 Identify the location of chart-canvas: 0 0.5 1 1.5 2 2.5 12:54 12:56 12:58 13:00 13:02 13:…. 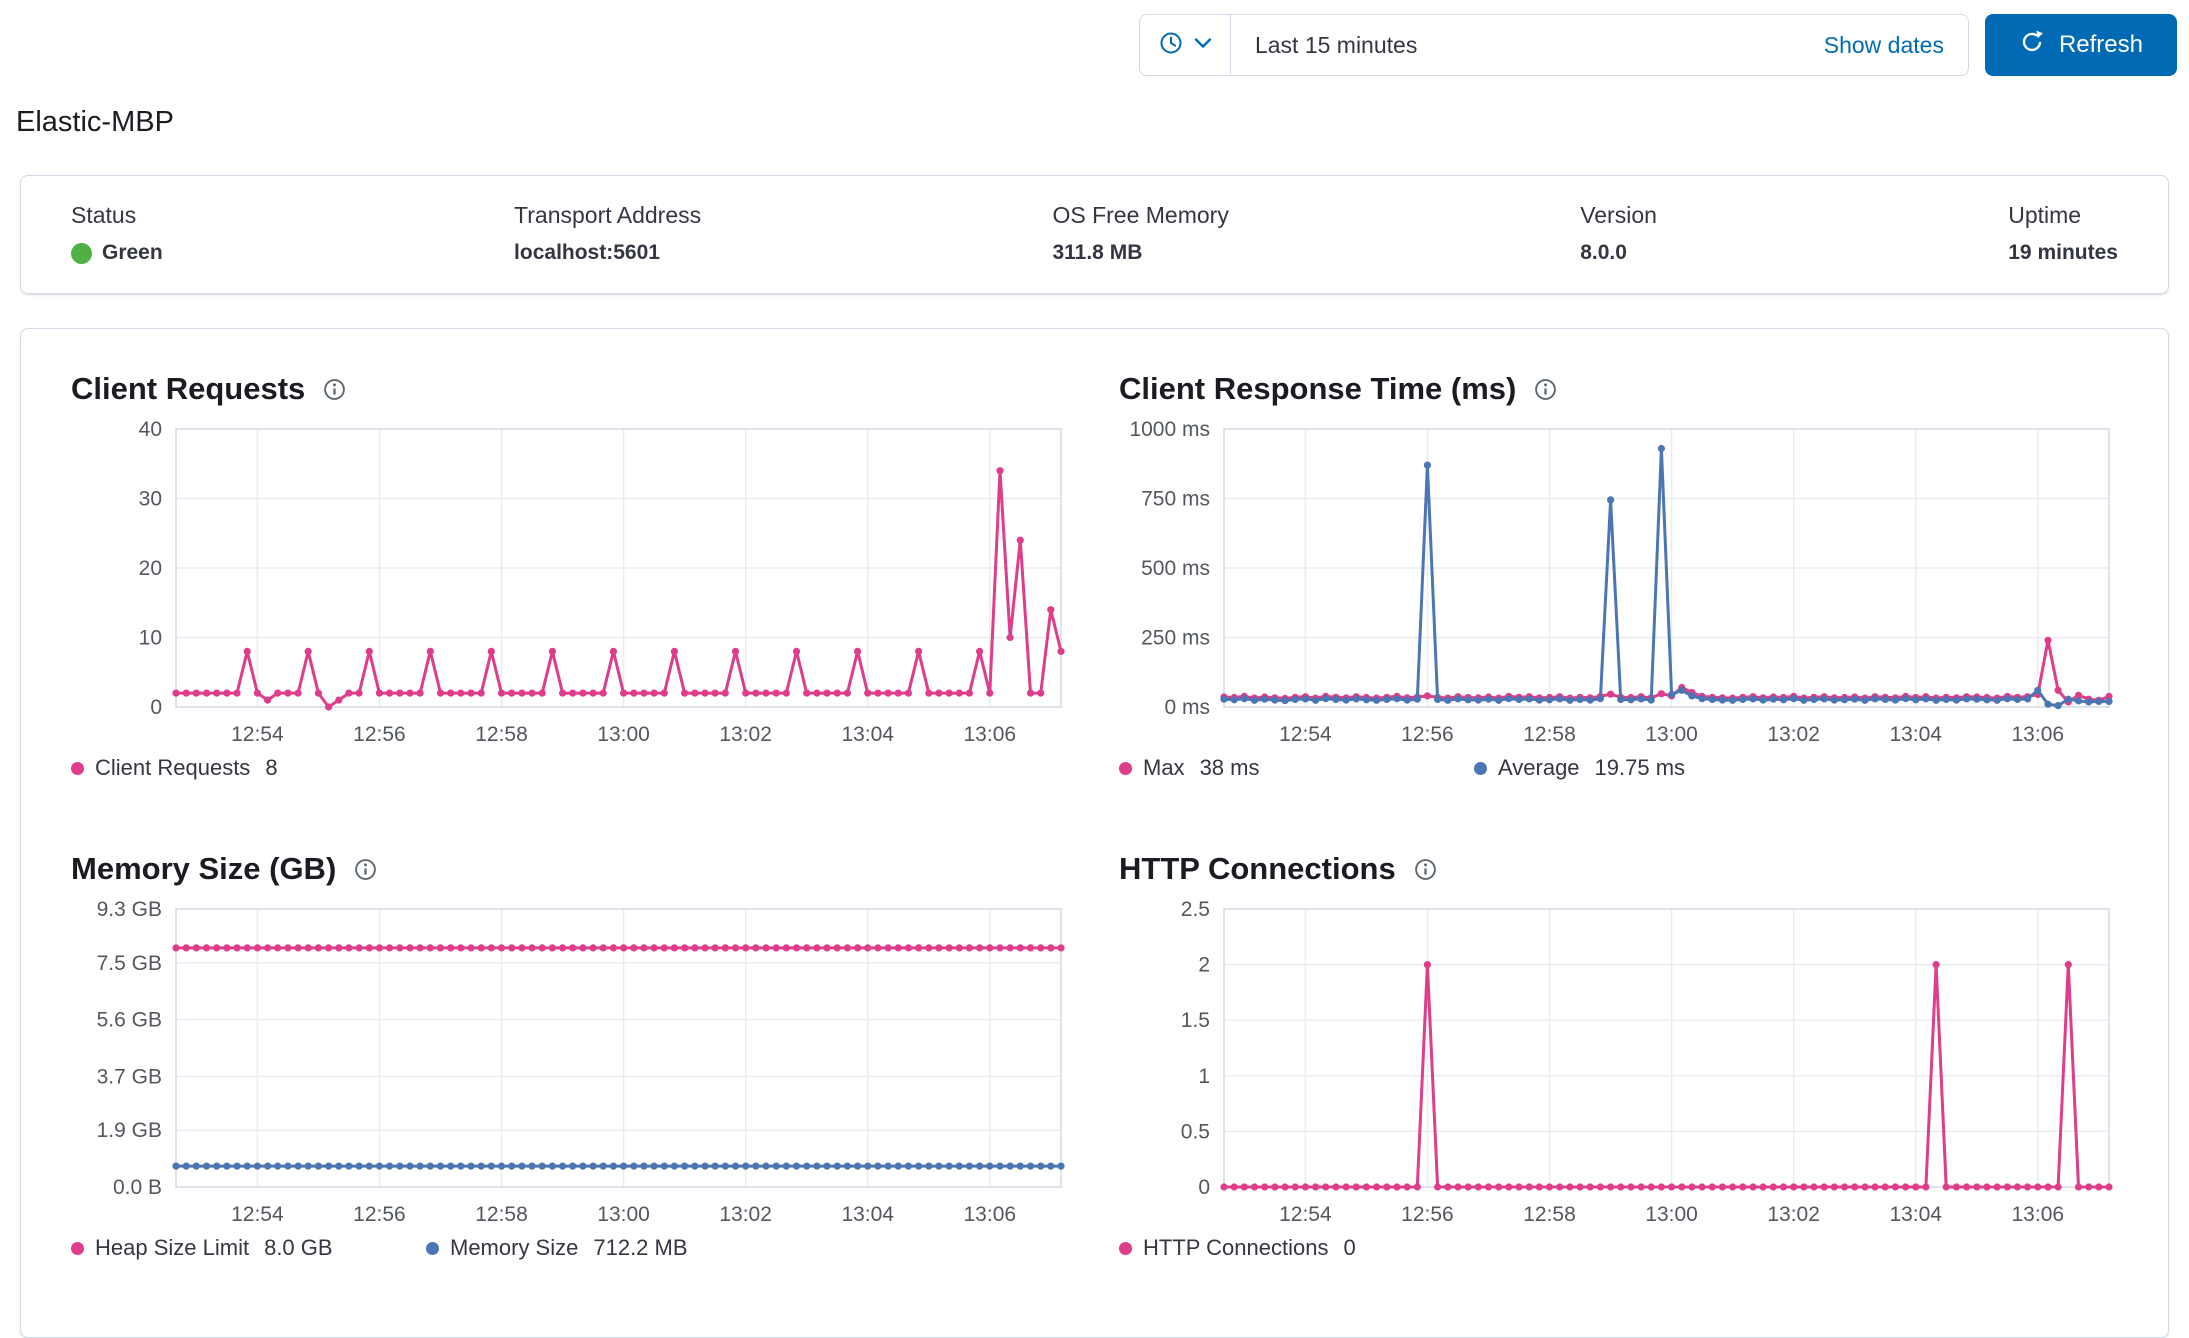
(1619, 1065).